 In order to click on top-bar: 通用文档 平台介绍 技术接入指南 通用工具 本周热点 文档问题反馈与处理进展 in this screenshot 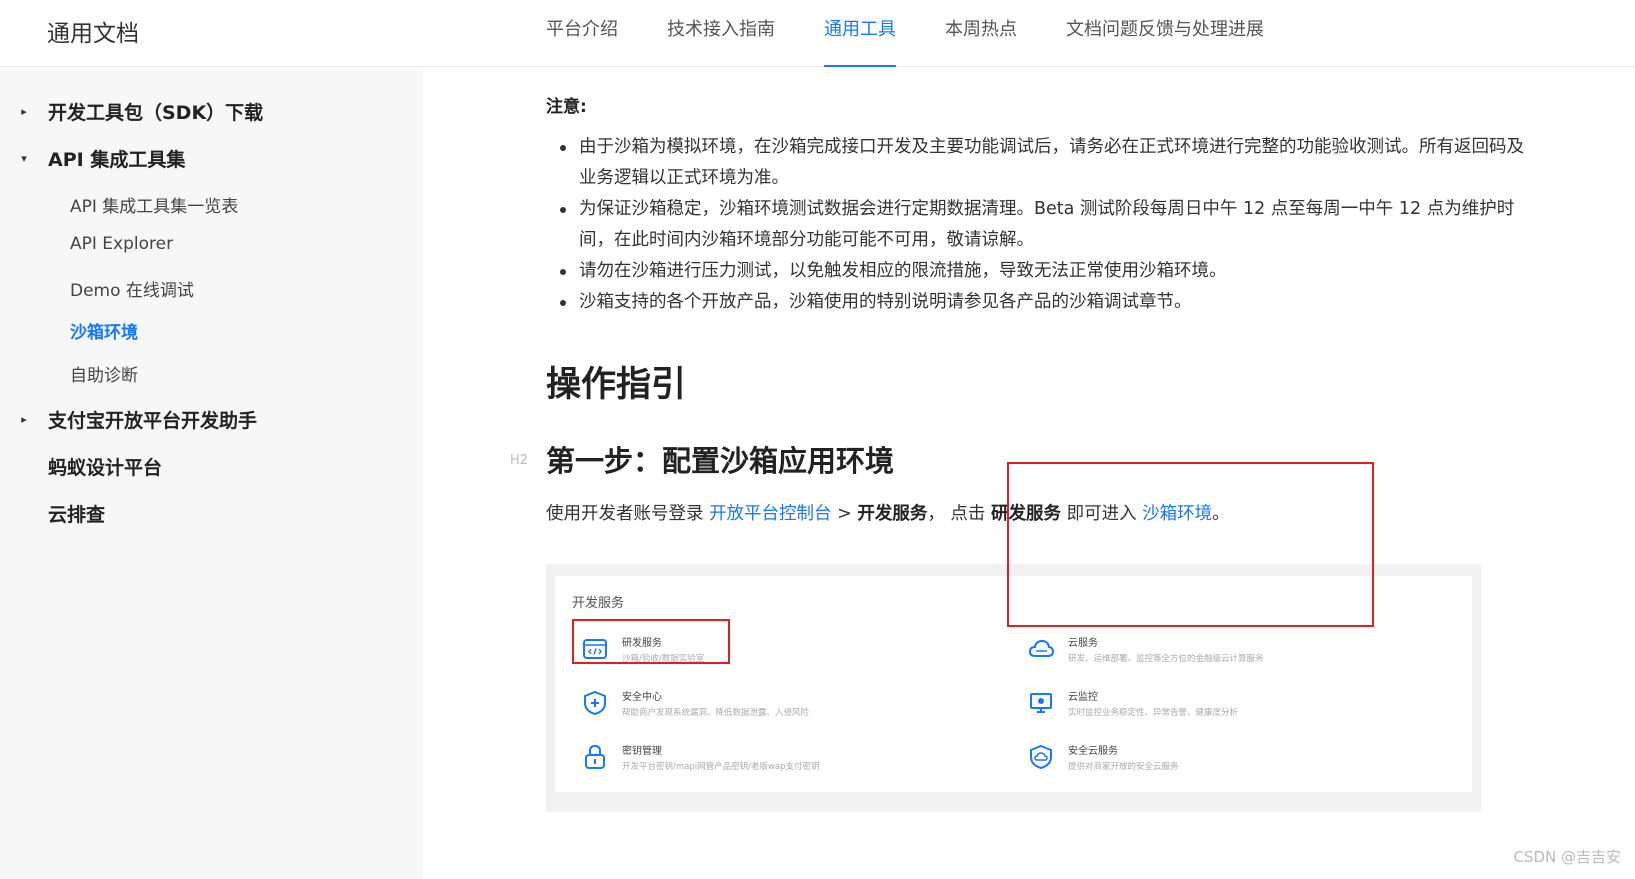, I will do `click(817, 33)`.